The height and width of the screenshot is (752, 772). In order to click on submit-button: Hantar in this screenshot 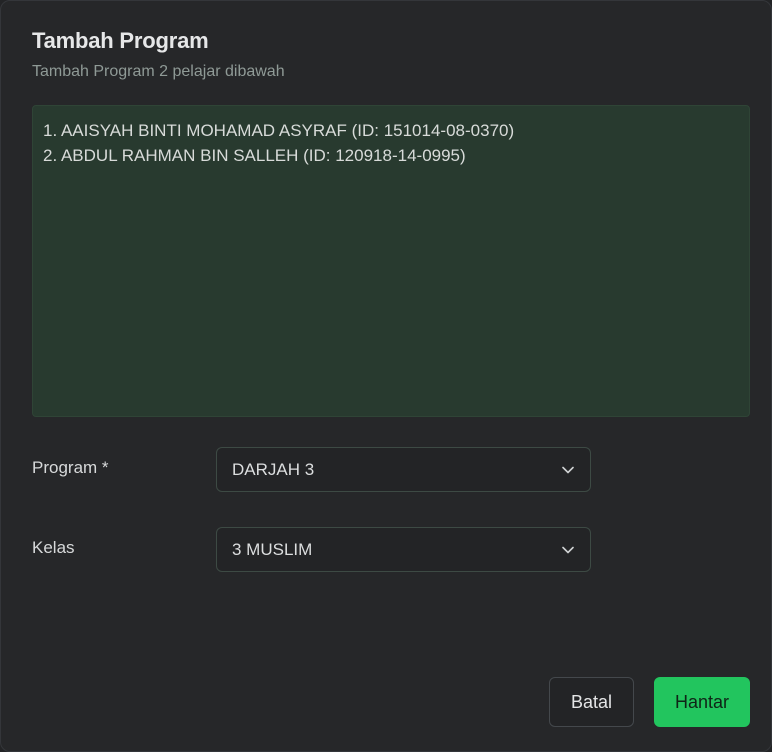, I will do `click(702, 702)`.